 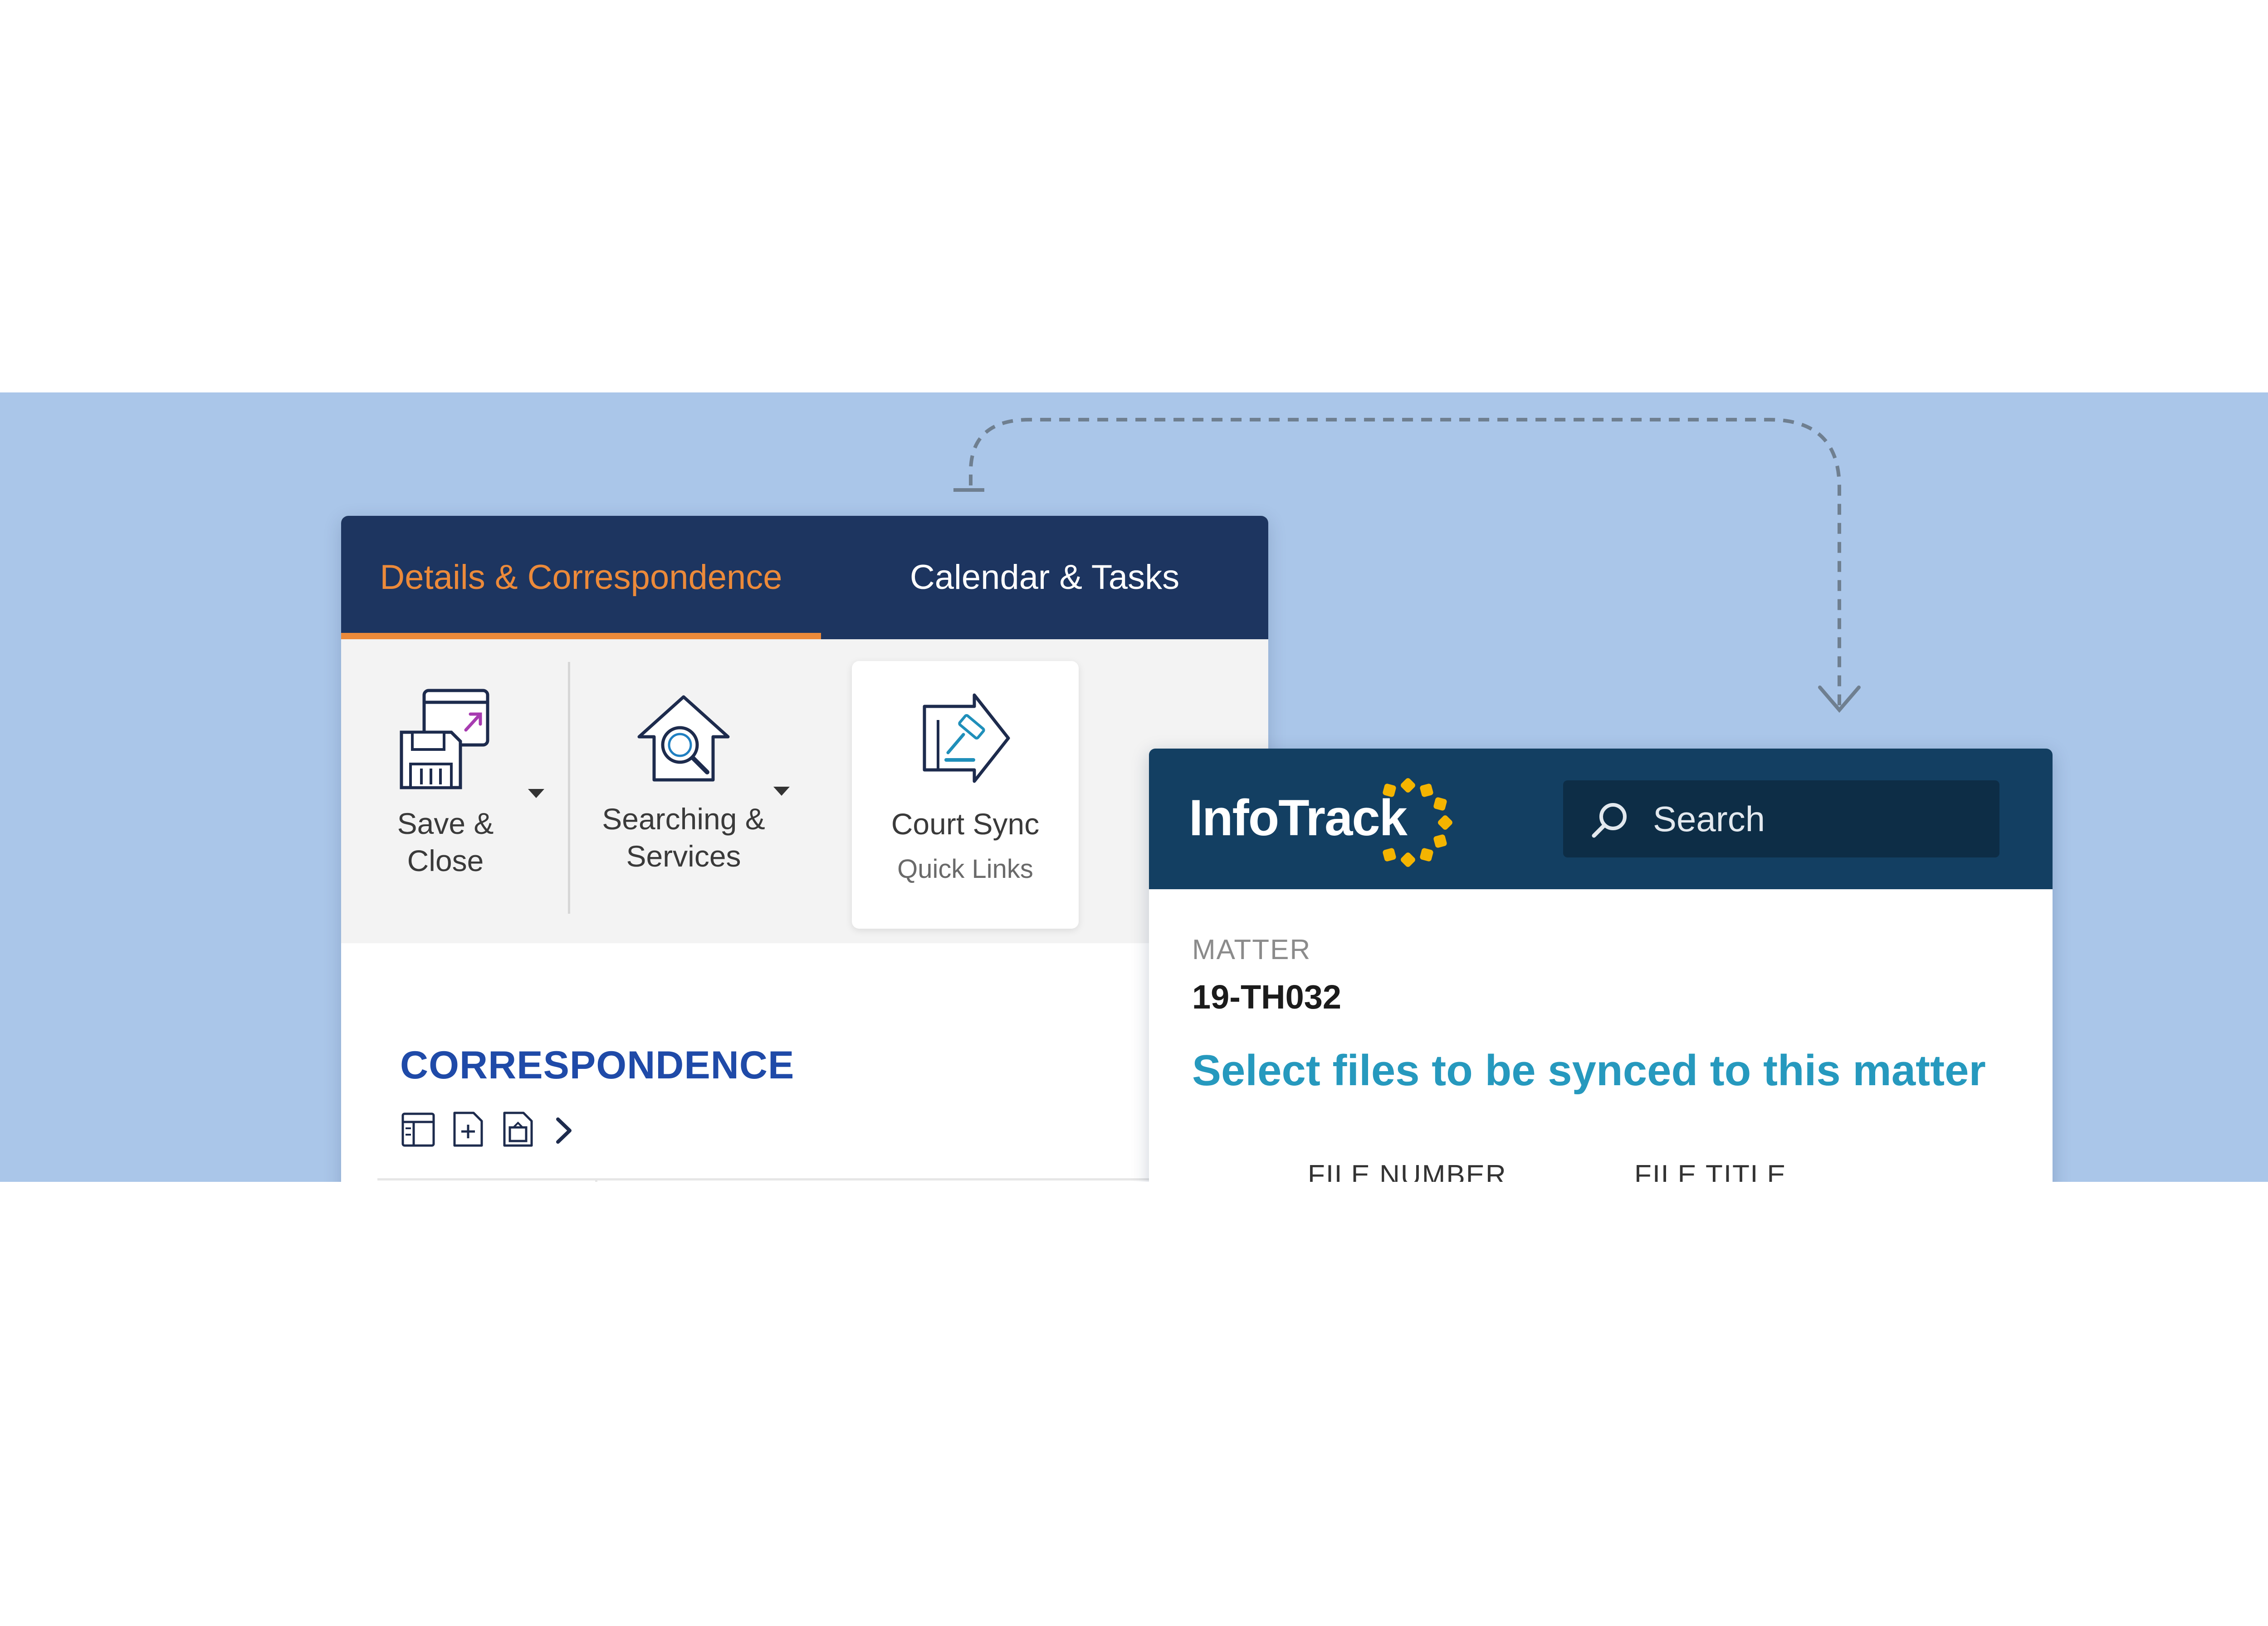 What do you see at coordinates (1251, 949) in the screenshot?
I see `matter-label: MATTER` at bounding box center [1251, 949].